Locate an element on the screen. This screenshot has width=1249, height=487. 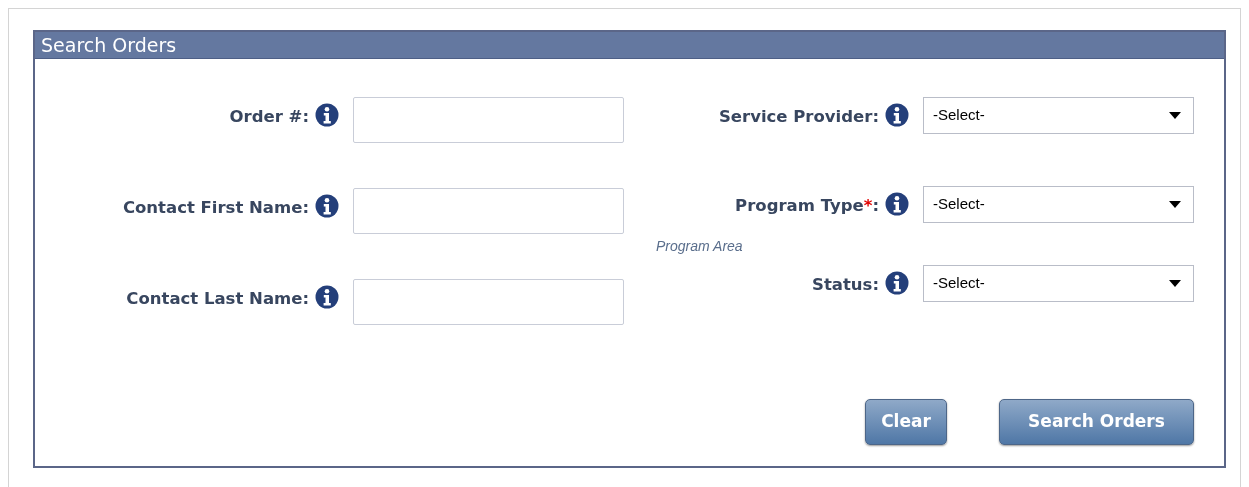
panel-title: Search Orders is located at coordinates (109, 45).